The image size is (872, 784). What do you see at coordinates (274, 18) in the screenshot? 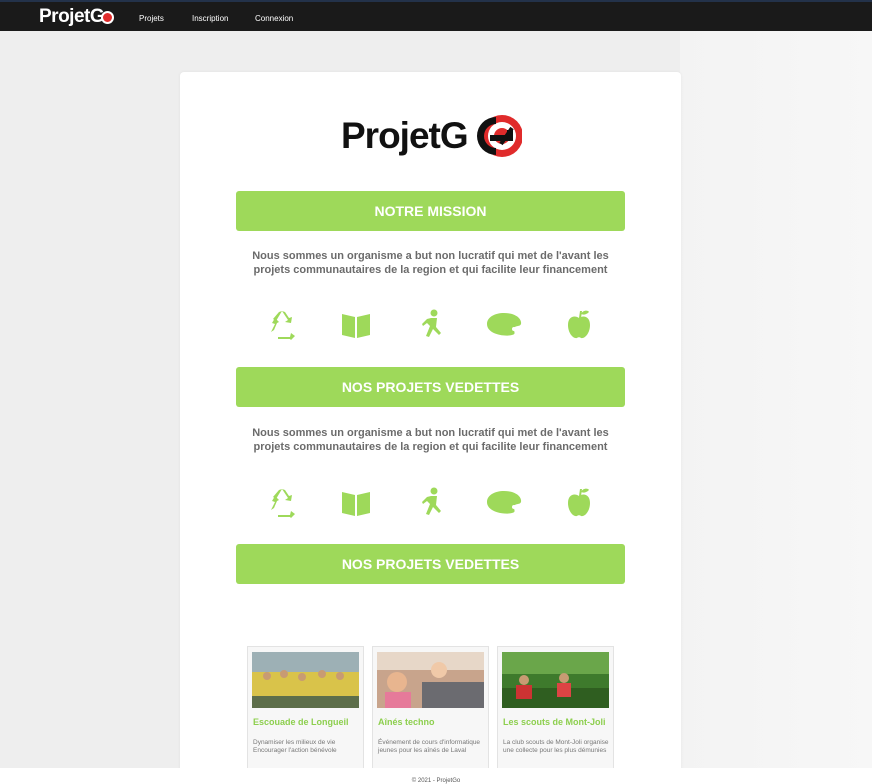
I see `nav-link-connexion: Connexion` at bounding box center [274, 18].